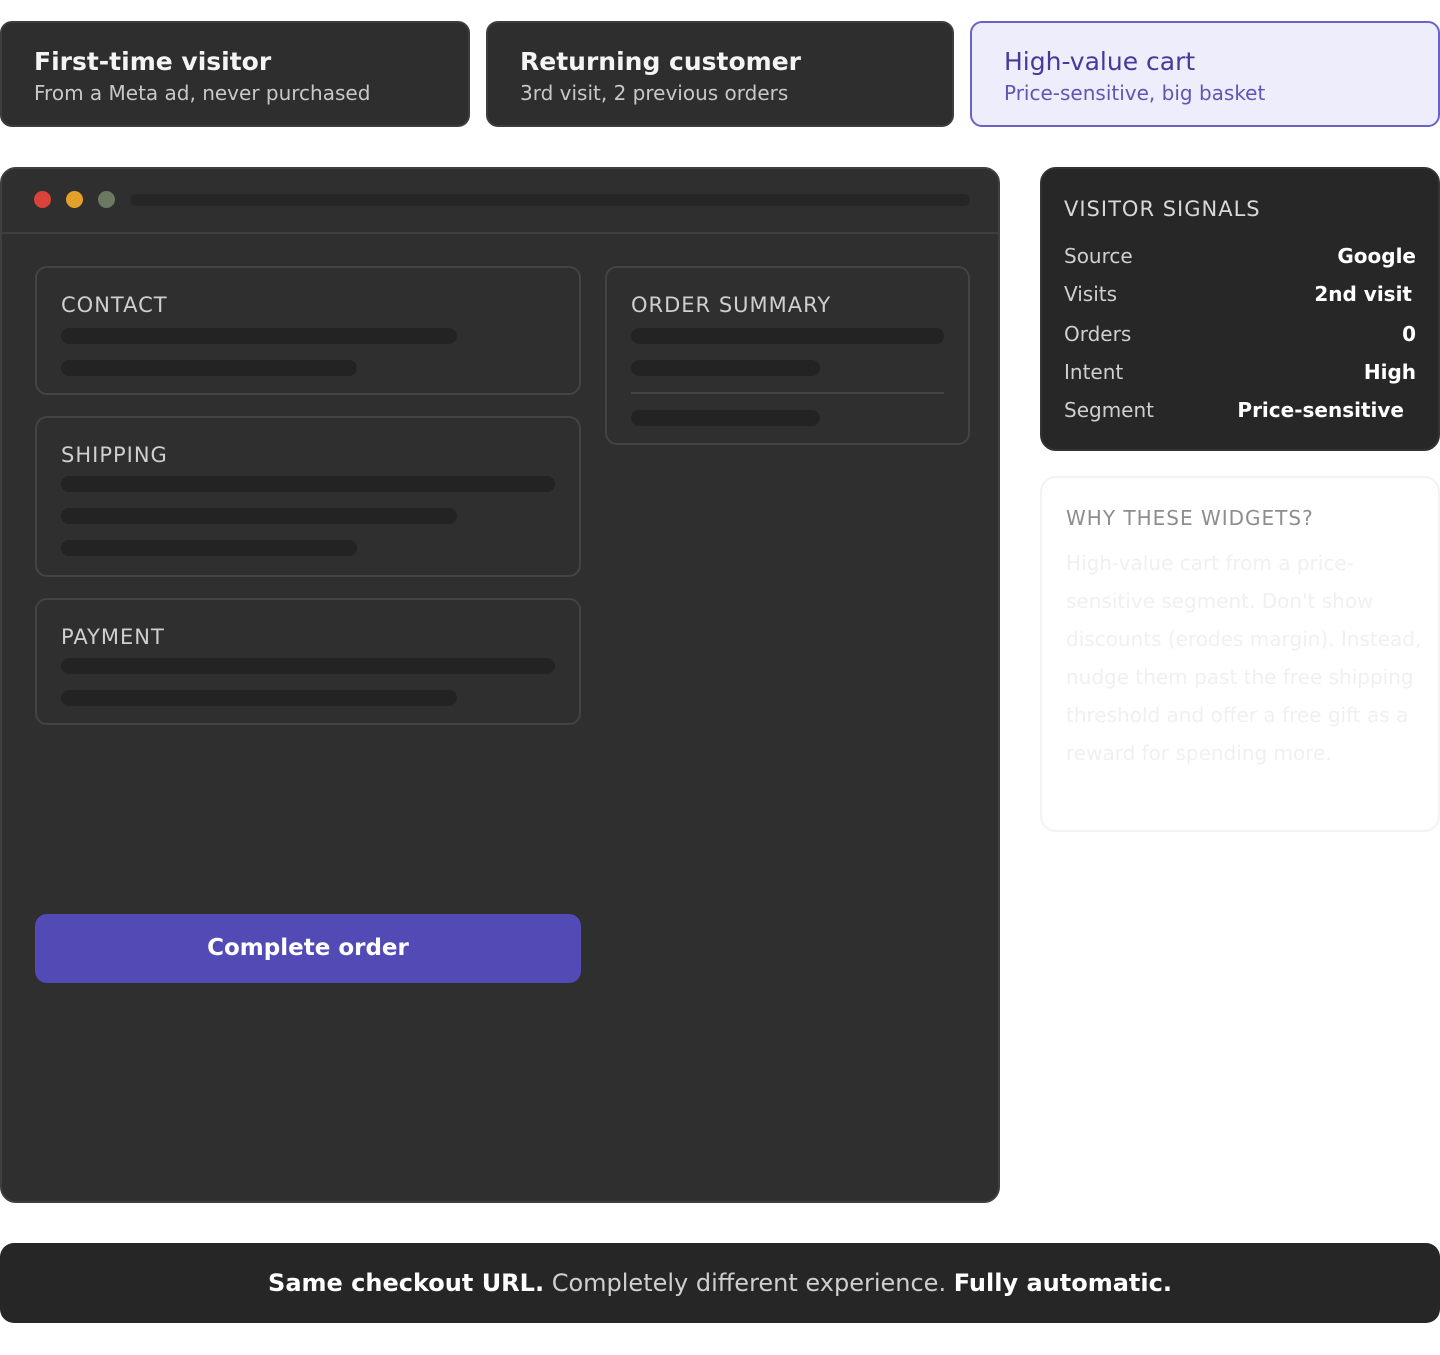 The width and height of the screenshot is (1440, 1355). Describe the element at coordinates (1240, 374) in the screenshot. I see `signal-row-intent: Intent High` at that location.